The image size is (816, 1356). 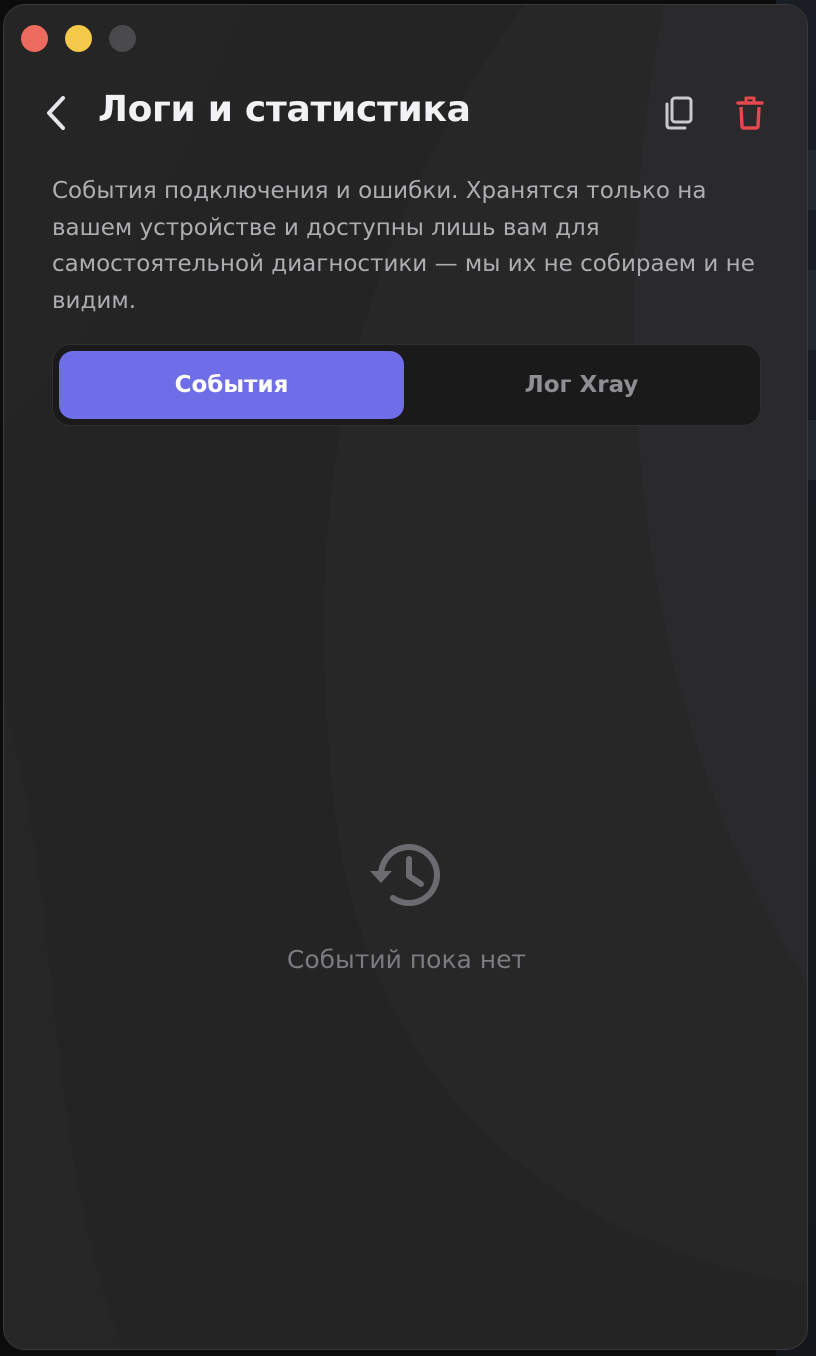 I want to click on page-title: Логи и статистика, so click(x=284, y=109).